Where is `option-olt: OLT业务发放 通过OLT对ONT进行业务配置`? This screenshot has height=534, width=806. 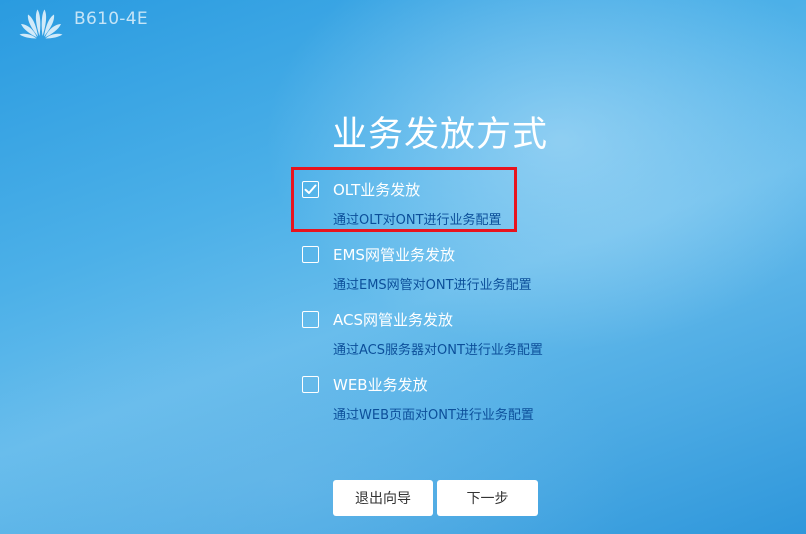
option-olt: OLT业务发放 通过OLT对ONT进行业务配置 is located at coordinates (452, 209).